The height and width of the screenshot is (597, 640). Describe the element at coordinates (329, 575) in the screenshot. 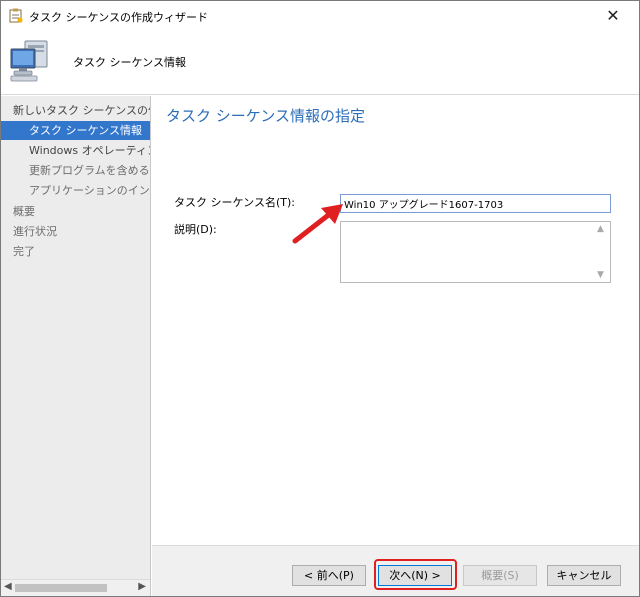

I see `back-button: < 前へ(P)` at that location.